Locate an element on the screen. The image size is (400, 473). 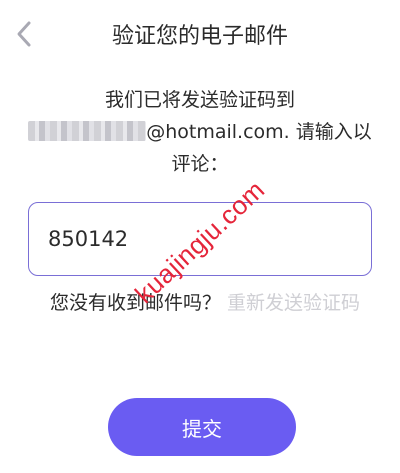
resend-code-link: 重新发送验证码 is located at coordinates (293, 303).